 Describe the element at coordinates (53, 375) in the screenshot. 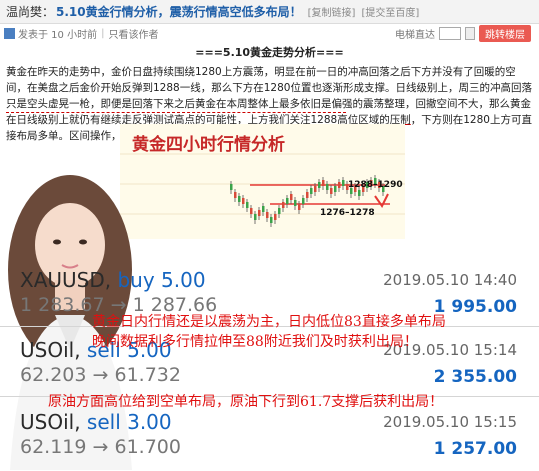

I see `price-from: 62.203` at that location.